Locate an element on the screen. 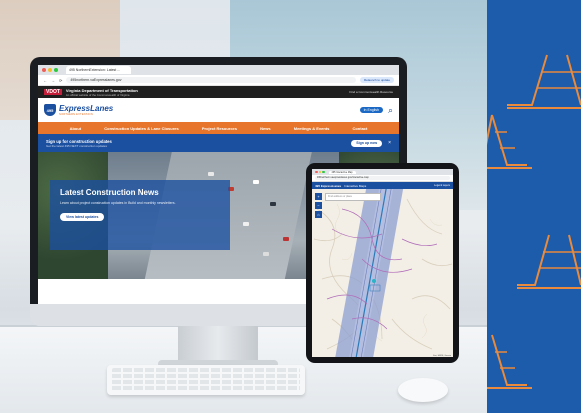  map-logo: 495 ExpressLanes is located at coordinates (328, 185).